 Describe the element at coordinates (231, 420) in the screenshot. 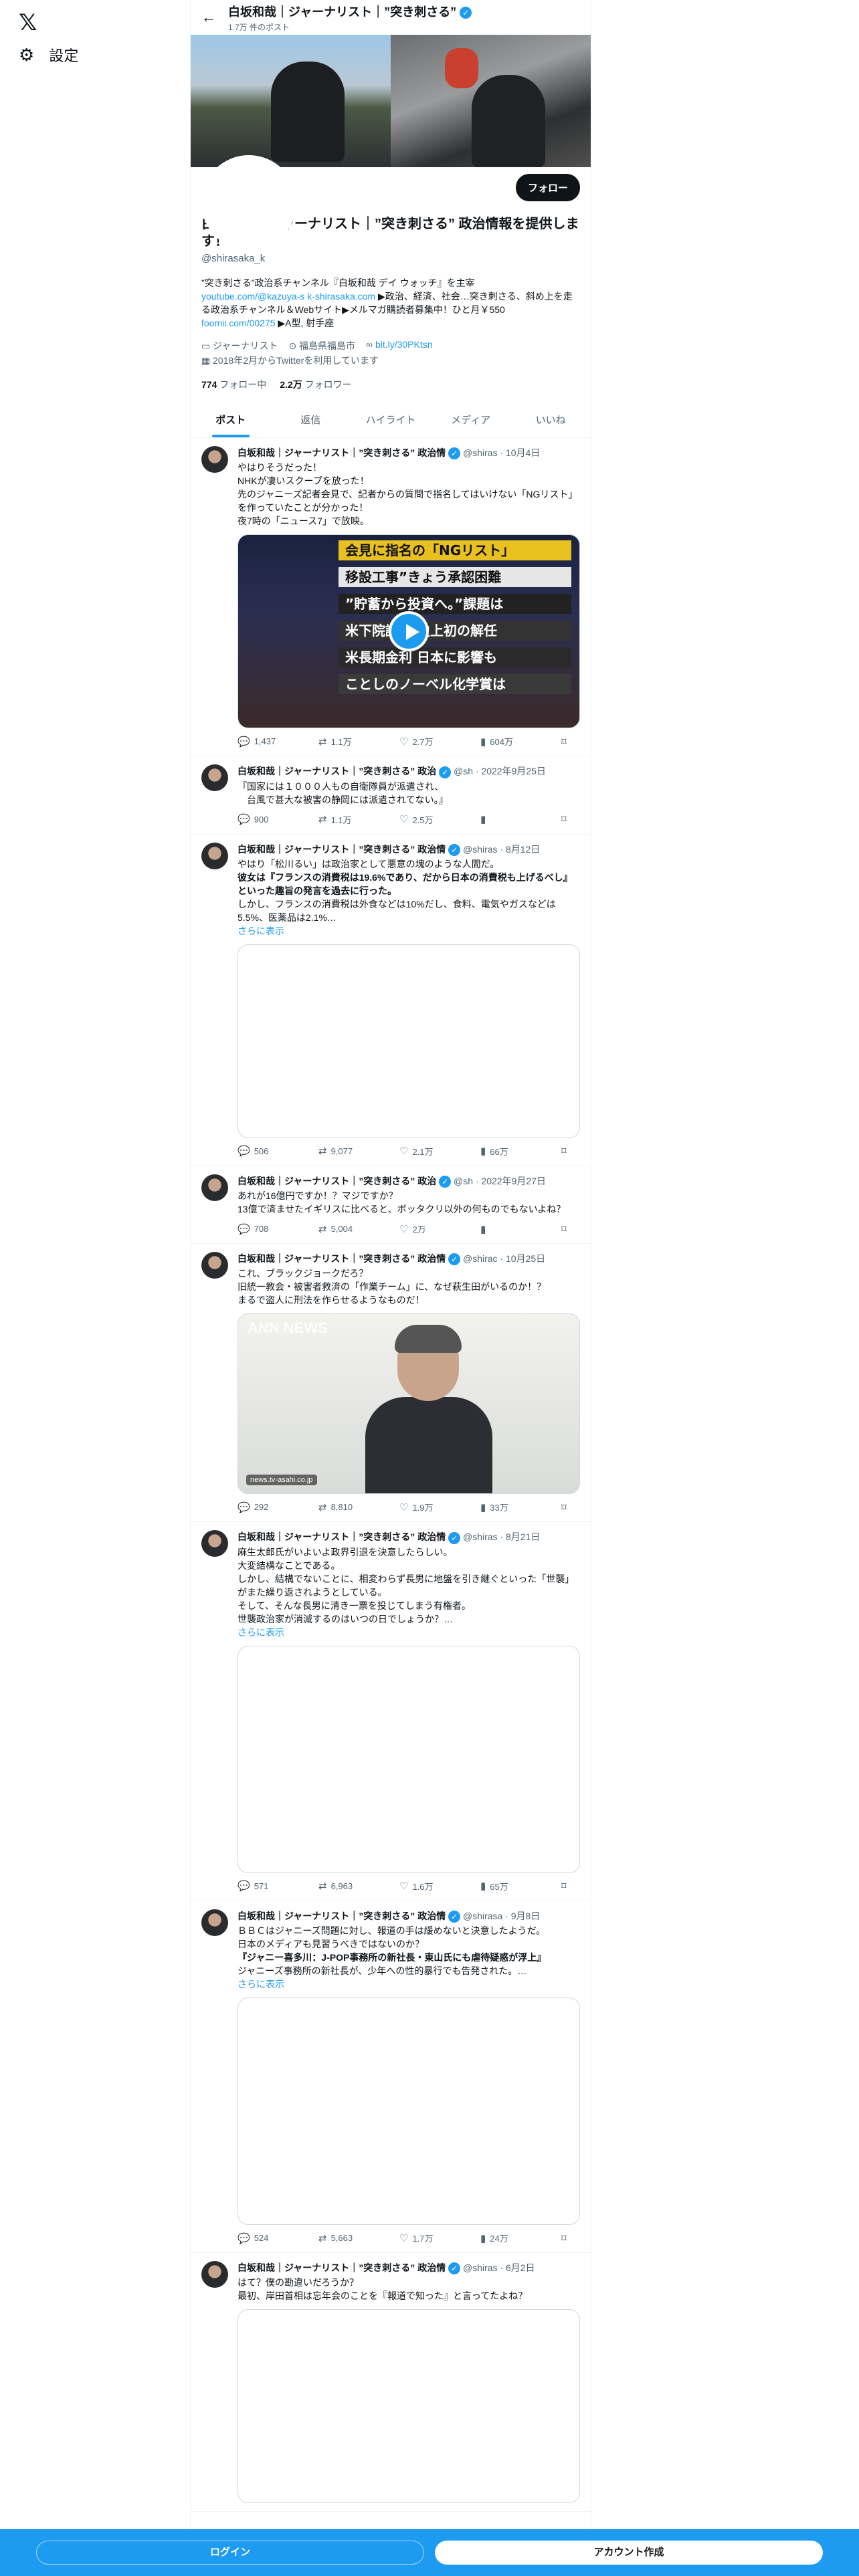

I see `tab-posts: ポスト` at that location.